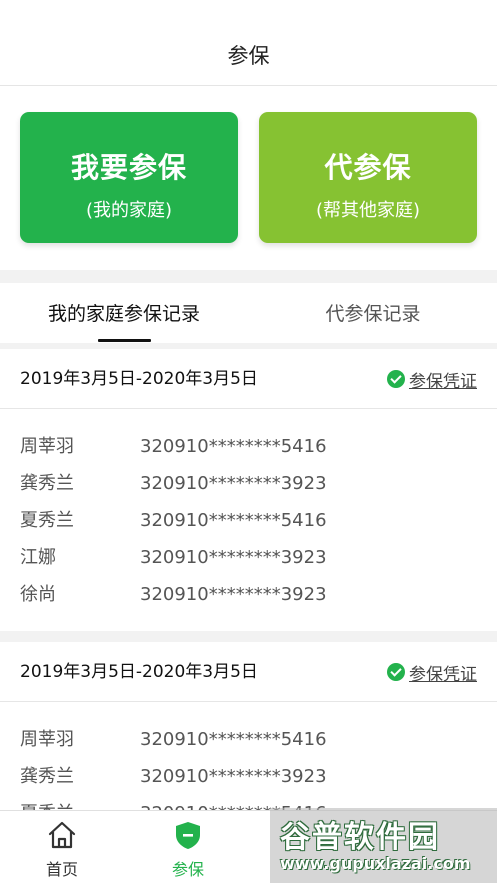 The image size is (497, 883). I want to click on proxy-insure-card: 代参保 (帮其他家庭), so click(368, 177).